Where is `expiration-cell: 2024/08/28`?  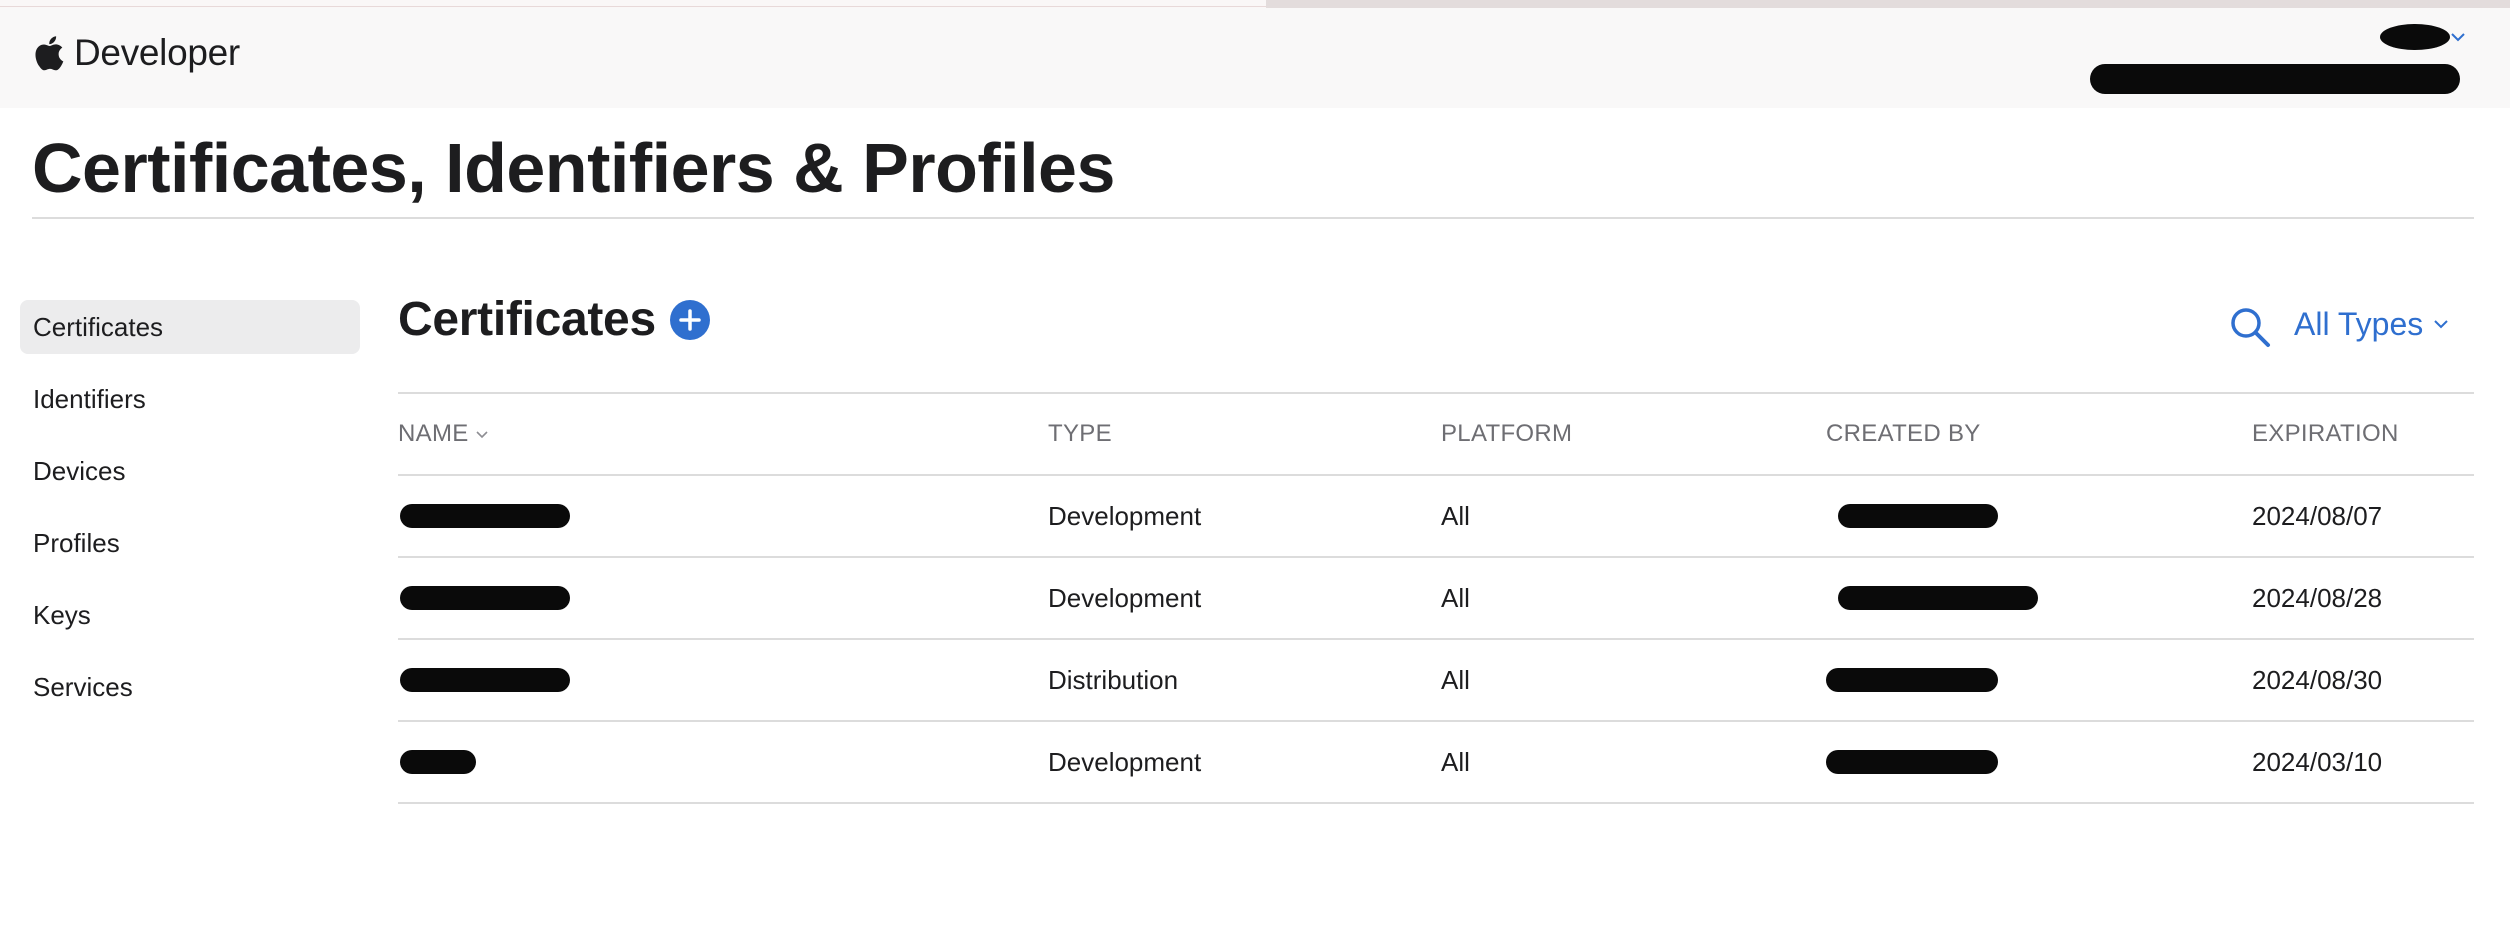
expiration-cell: 2024/08/28 is located at coordinates (2317, 598).